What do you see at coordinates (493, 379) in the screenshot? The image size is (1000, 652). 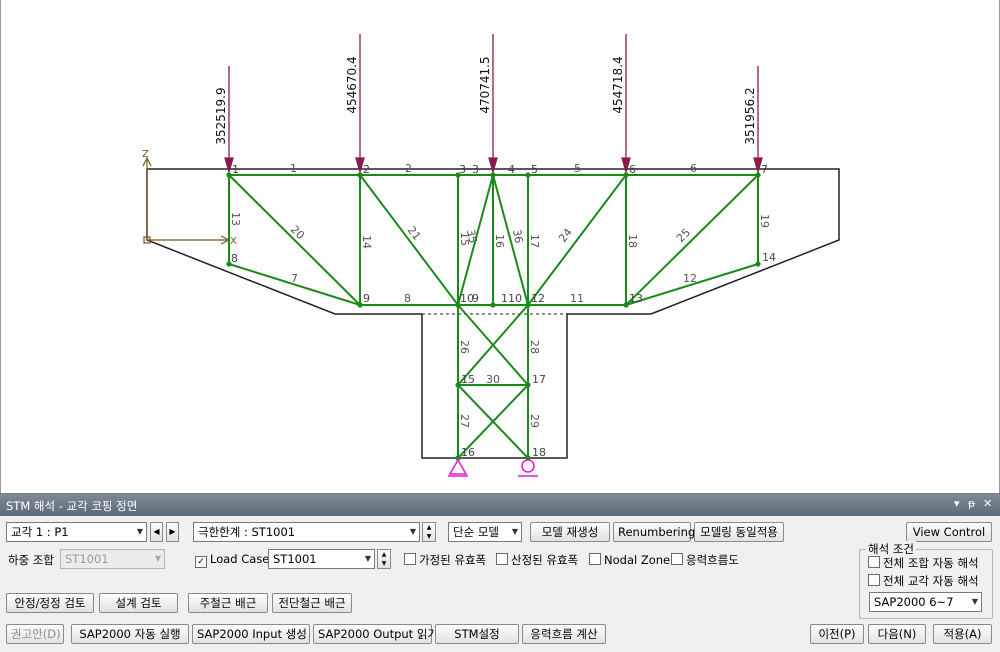 I see `svg-text: 30` at bounding box center [493, 379].